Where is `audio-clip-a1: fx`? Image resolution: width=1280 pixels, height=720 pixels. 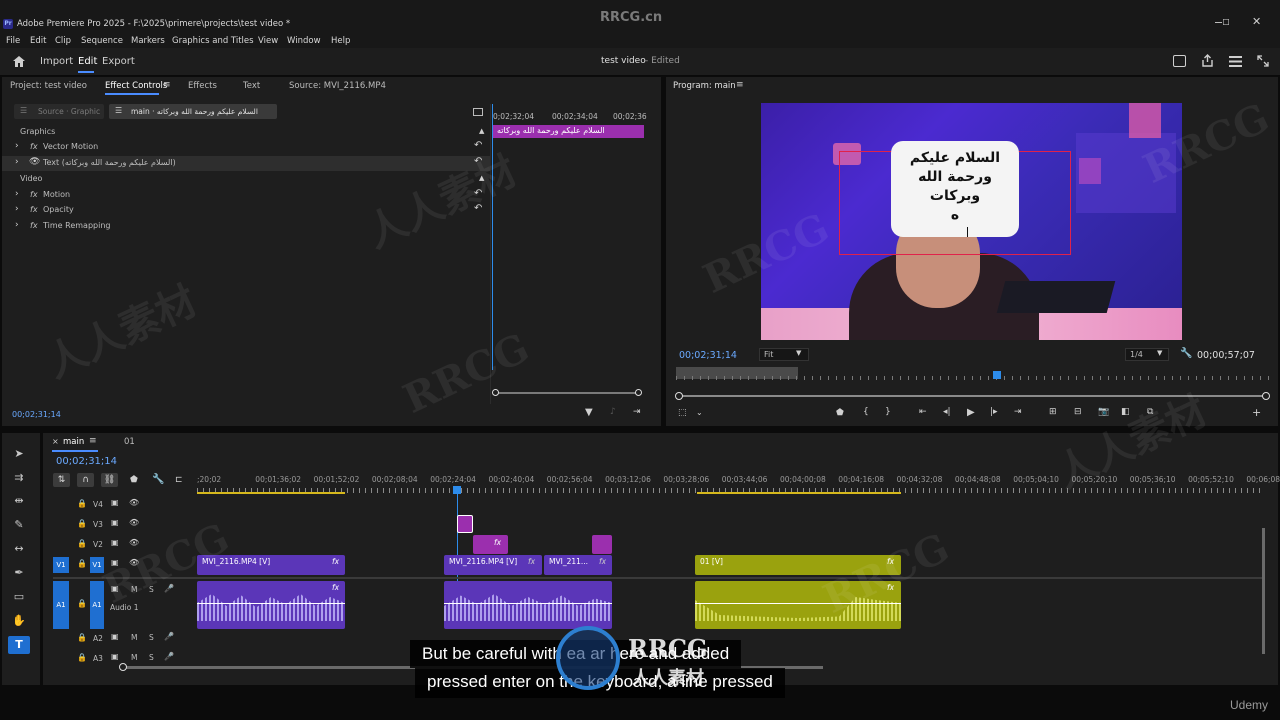
audio-clip-a1: fx is located at coordinates (798, 605).